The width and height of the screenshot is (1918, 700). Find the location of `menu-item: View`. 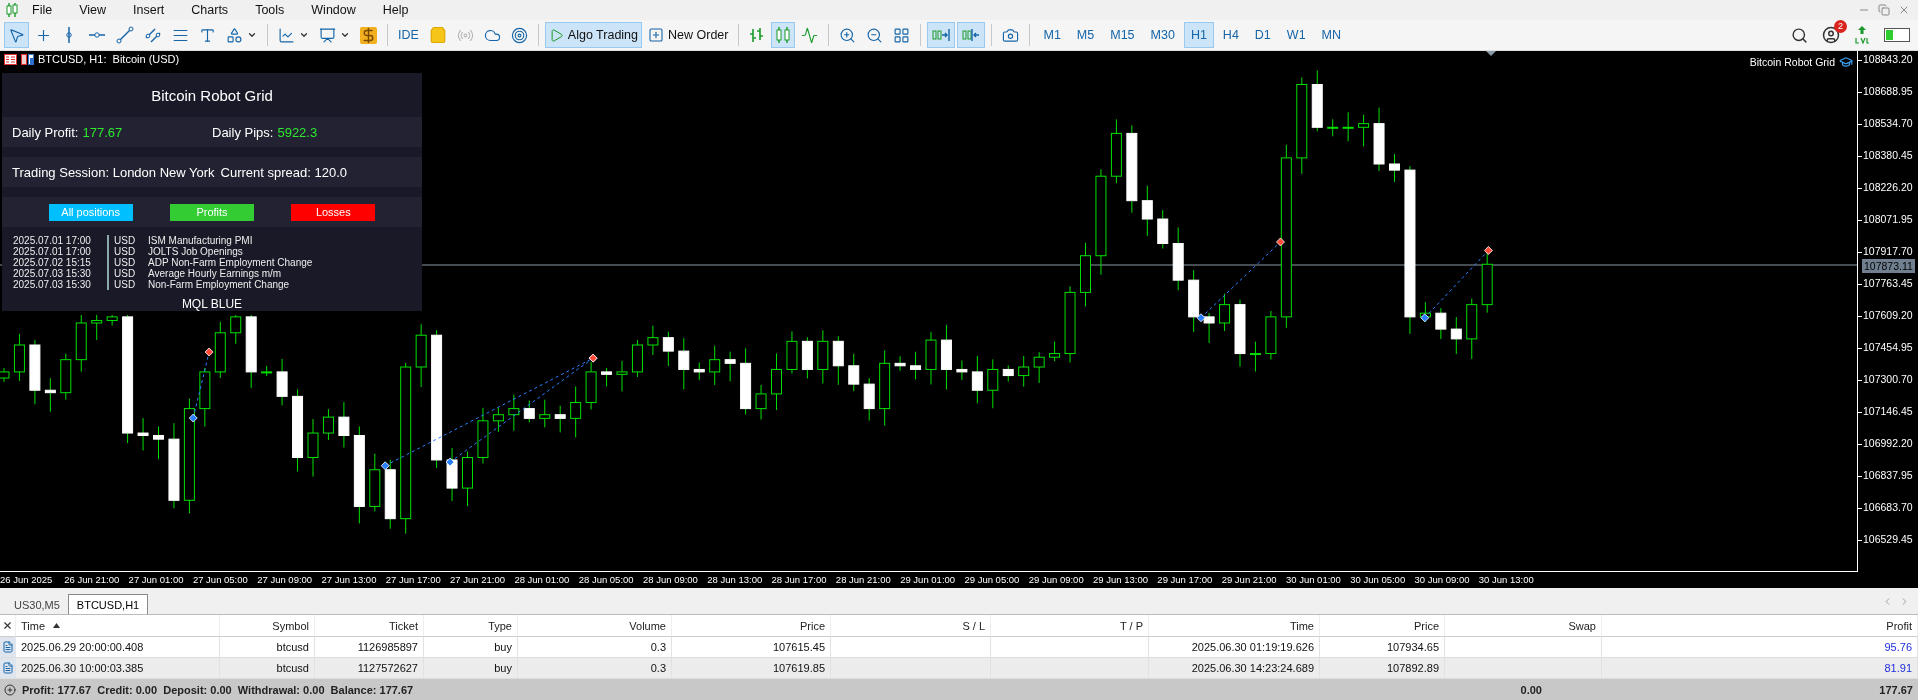

menu-item: View is located at coordinates (92, 10).